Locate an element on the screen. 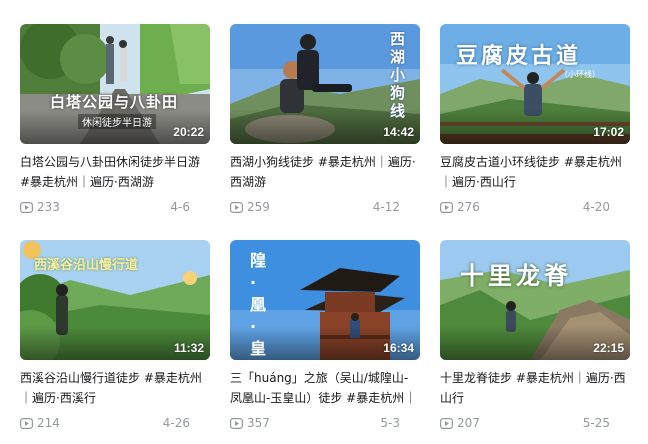 This screenshot has height=444, width=648. thumbnail-subcaption: 休闲徒步半日游 is located at coordinates (117, 121).